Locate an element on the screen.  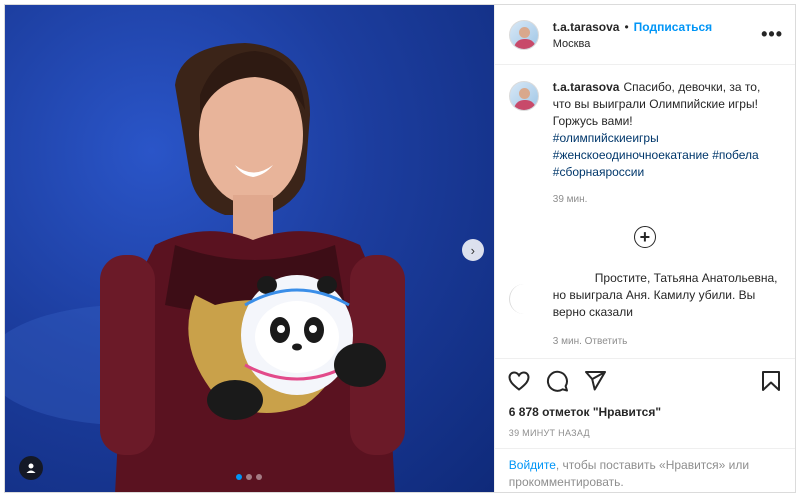
hashtag-link: #побела is located at coordinates (735, 155).